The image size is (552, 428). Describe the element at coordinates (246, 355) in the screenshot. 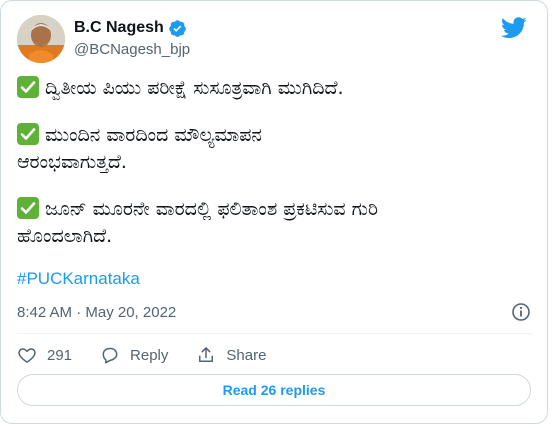

I see `share-label: Share` at that location.